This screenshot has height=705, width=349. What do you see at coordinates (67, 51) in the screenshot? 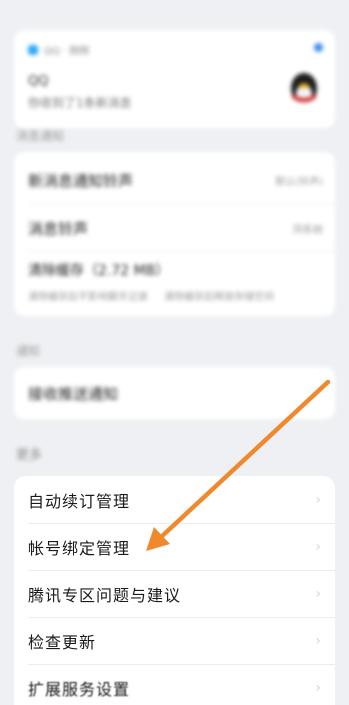
I see `notification-app-name: QQ · 刚刚` at bounding box center [67, 51].